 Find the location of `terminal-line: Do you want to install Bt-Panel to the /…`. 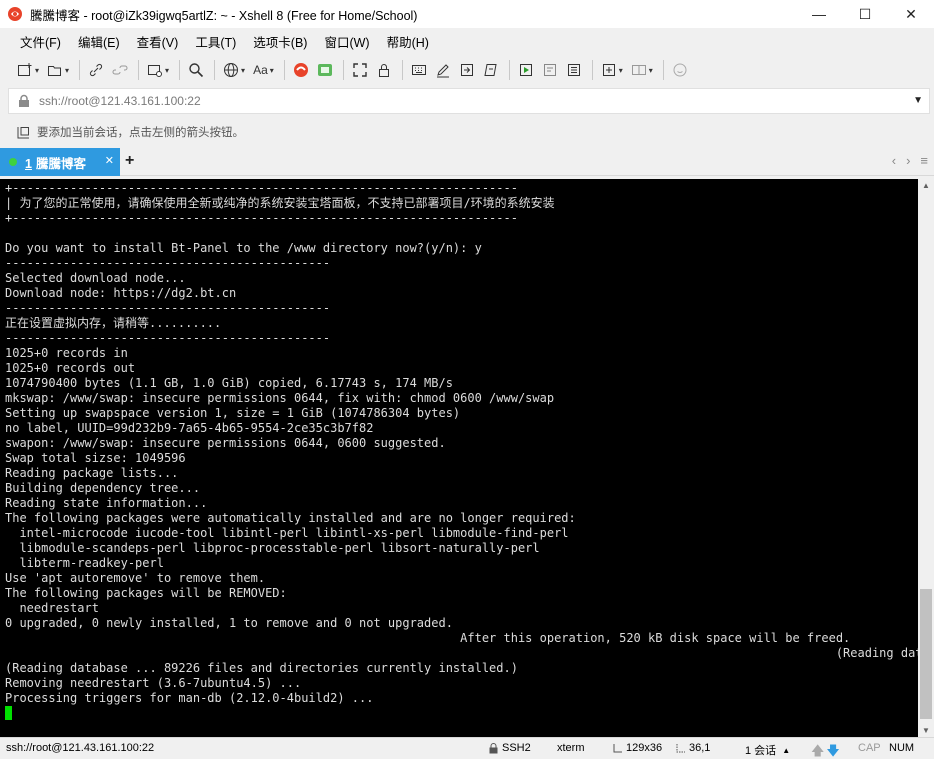

terminal-line: Do you want to install Bt-Panel to the /… is located at coordinates (243, 248).